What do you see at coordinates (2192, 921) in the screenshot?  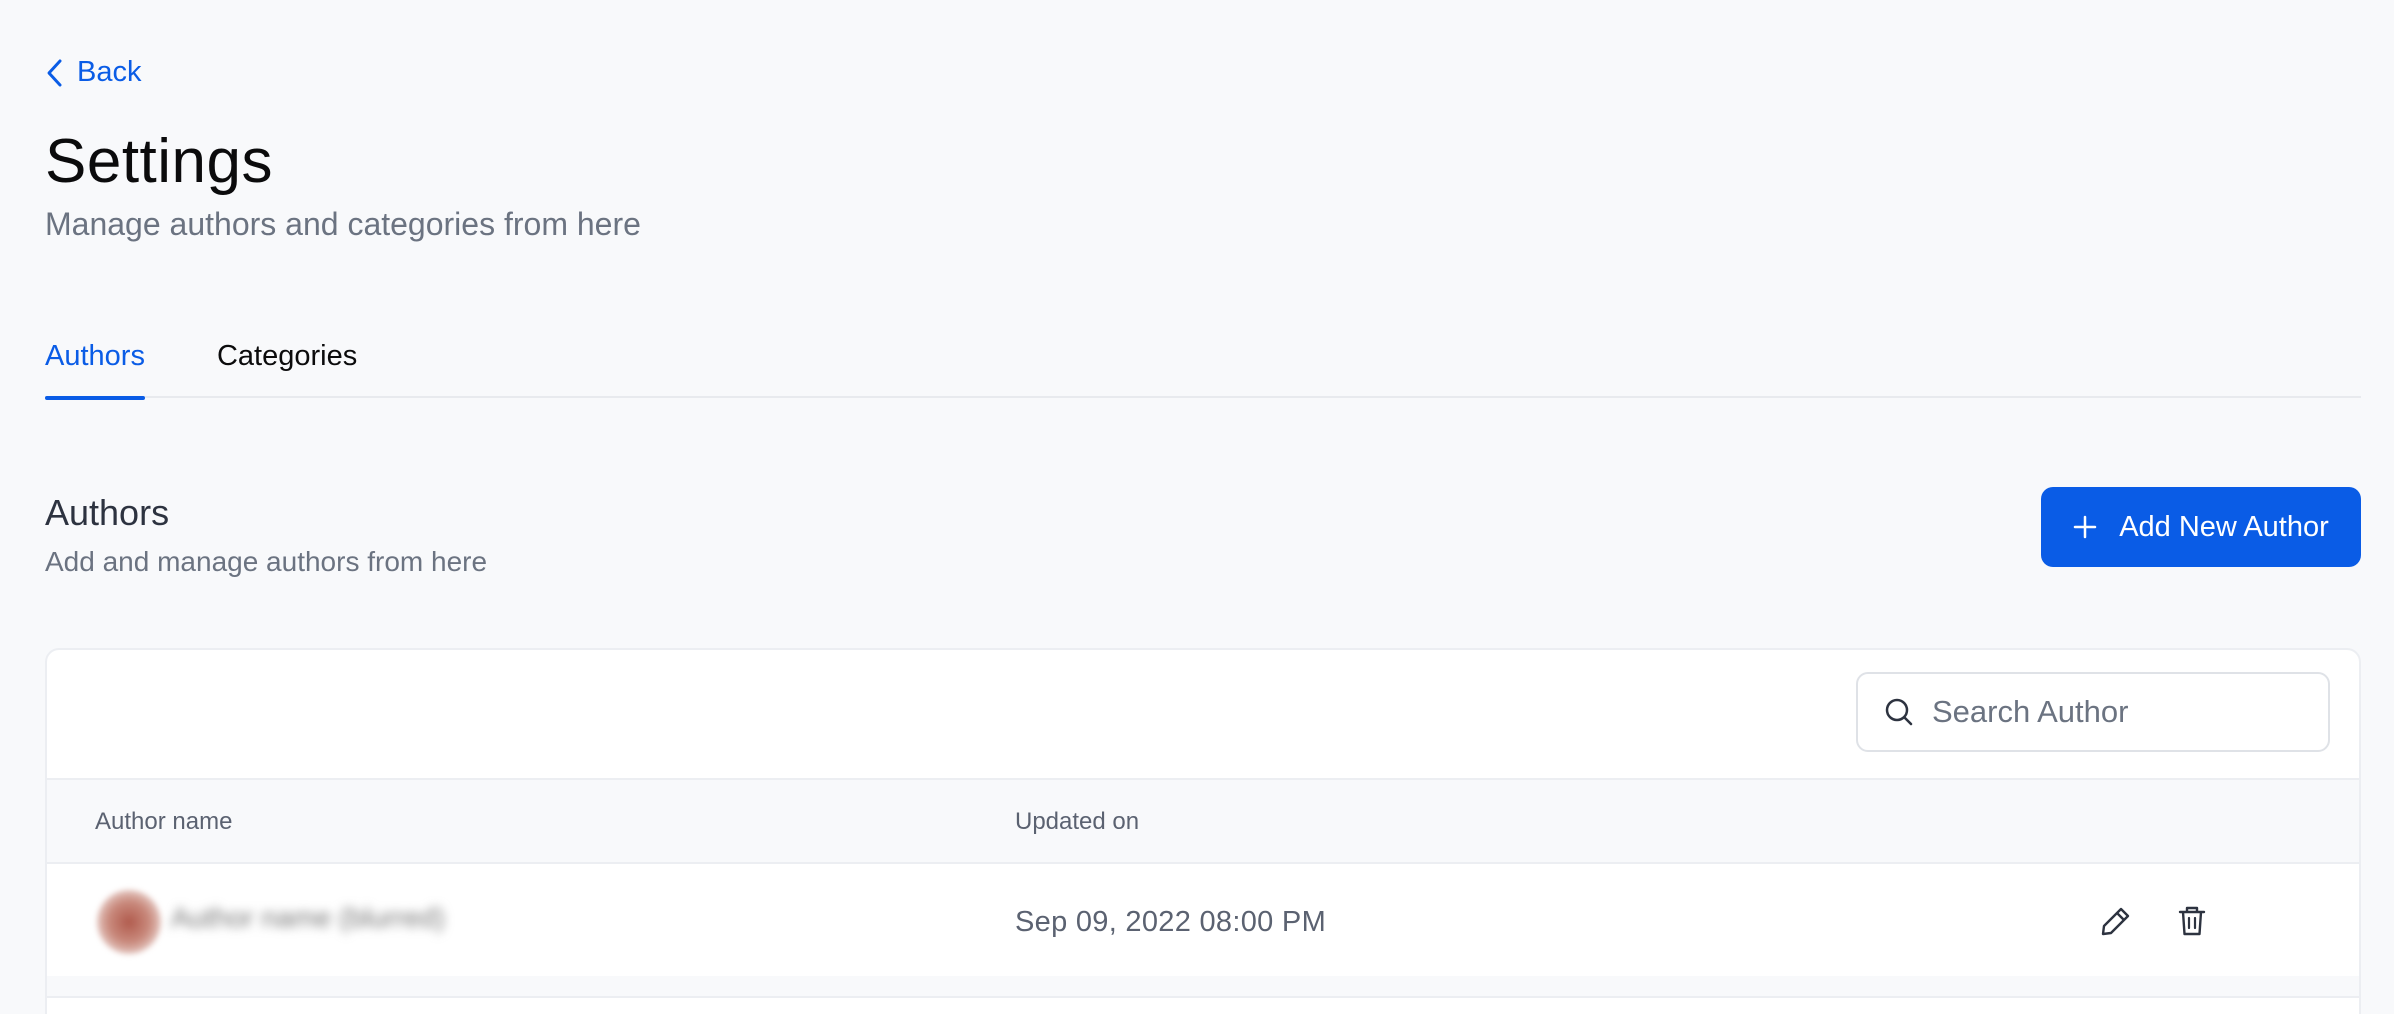 I see `trash-icon` at bounding box center [2192, 921].